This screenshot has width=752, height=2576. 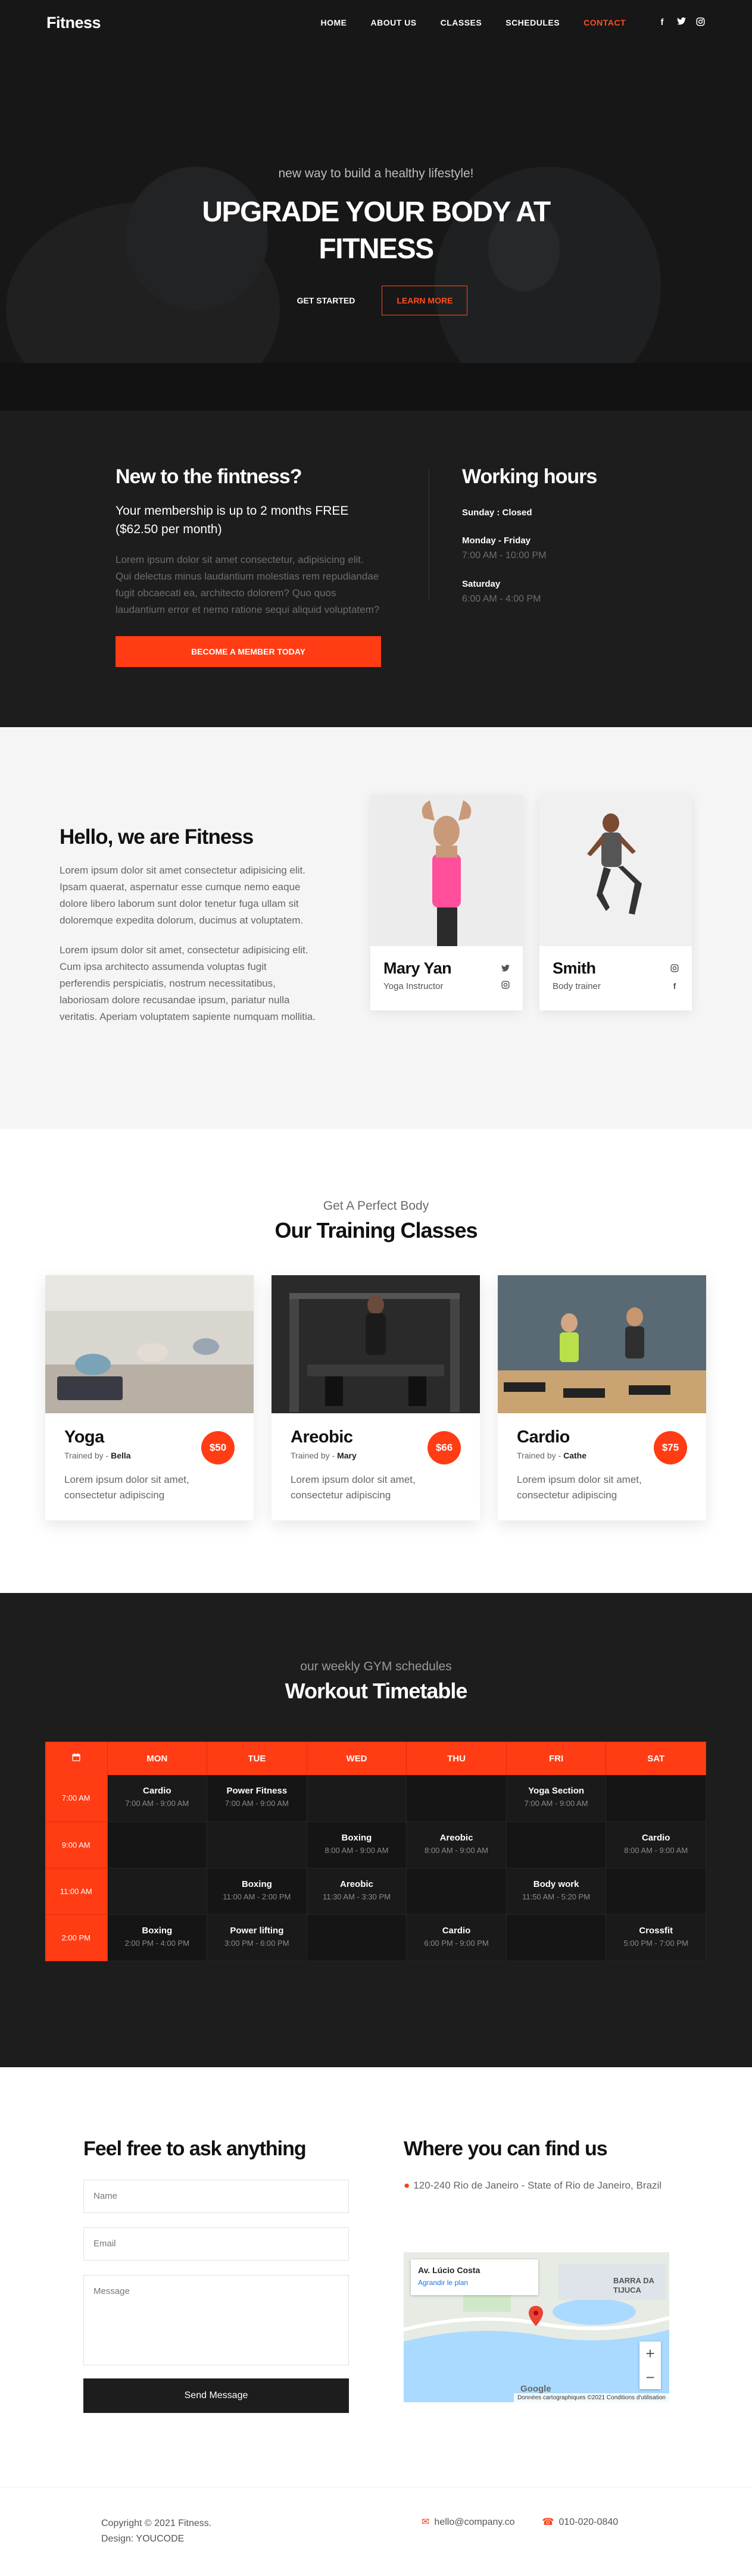 What do you see at coordinates (650, 2377) in the screenshot?
I see `zoom-out-button: −` at bounding box center [650, 2377].